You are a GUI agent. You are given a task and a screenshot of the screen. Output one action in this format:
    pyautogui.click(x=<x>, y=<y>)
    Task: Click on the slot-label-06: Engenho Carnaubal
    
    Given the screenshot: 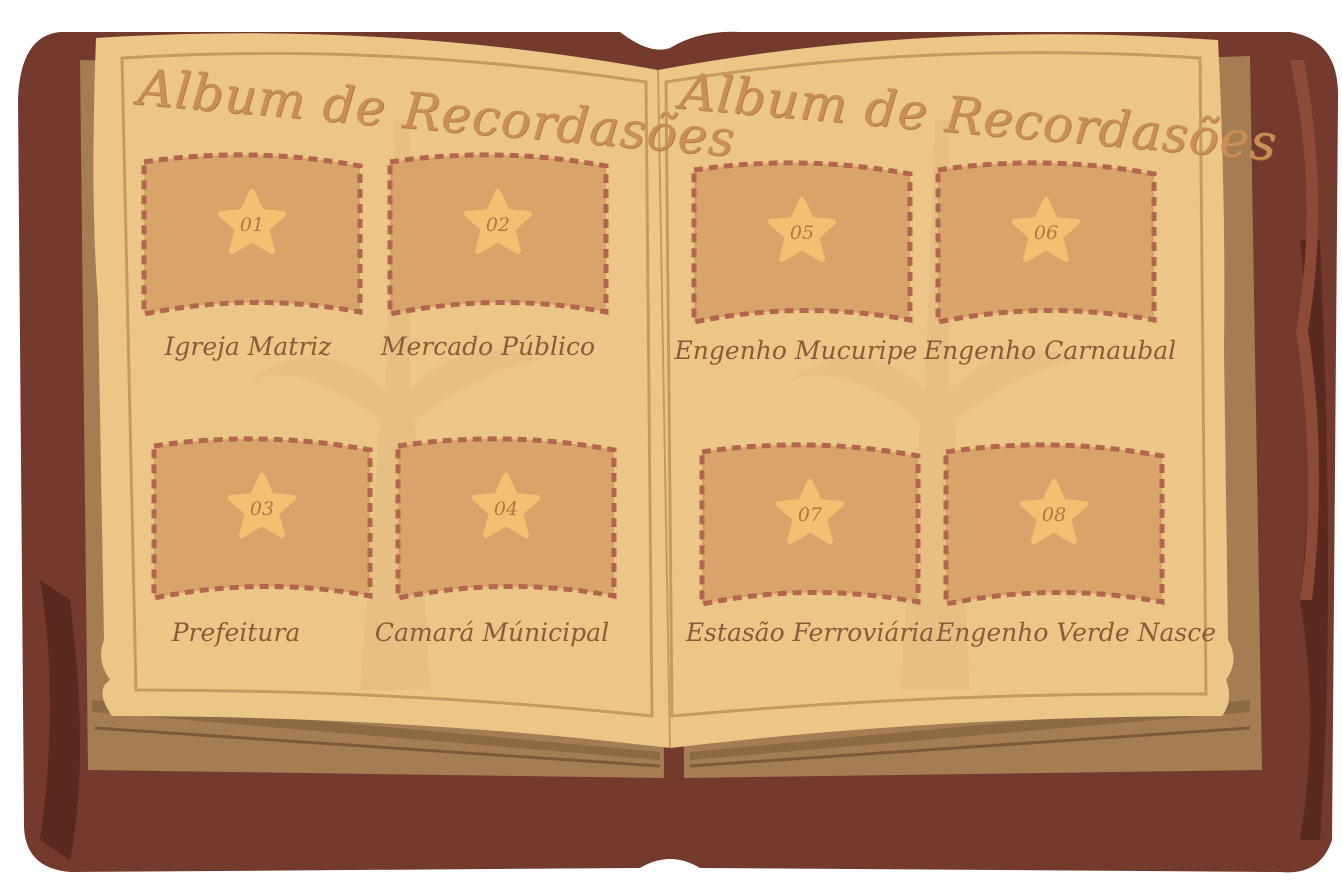 What is the action you would take?
    pyautogui.click(x=1050, y=350)
    